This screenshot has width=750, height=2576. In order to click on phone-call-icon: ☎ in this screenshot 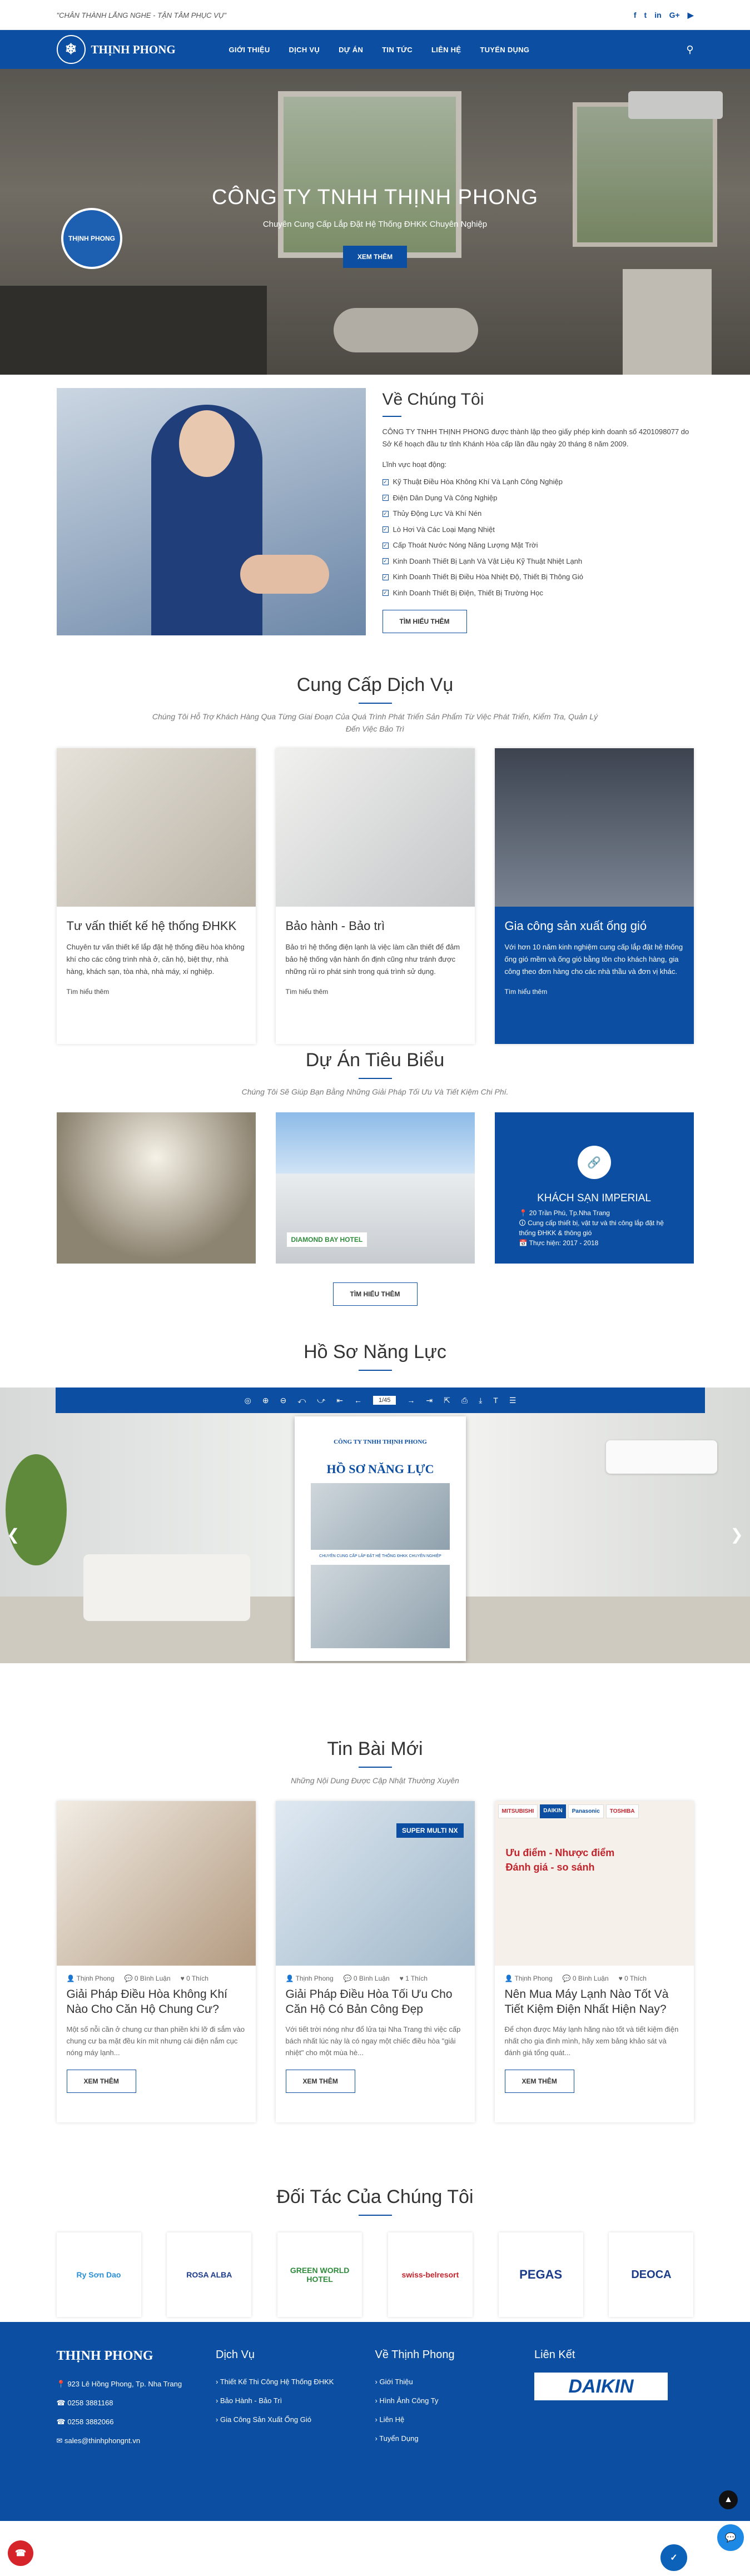, I will do `click(20, 2553)`.